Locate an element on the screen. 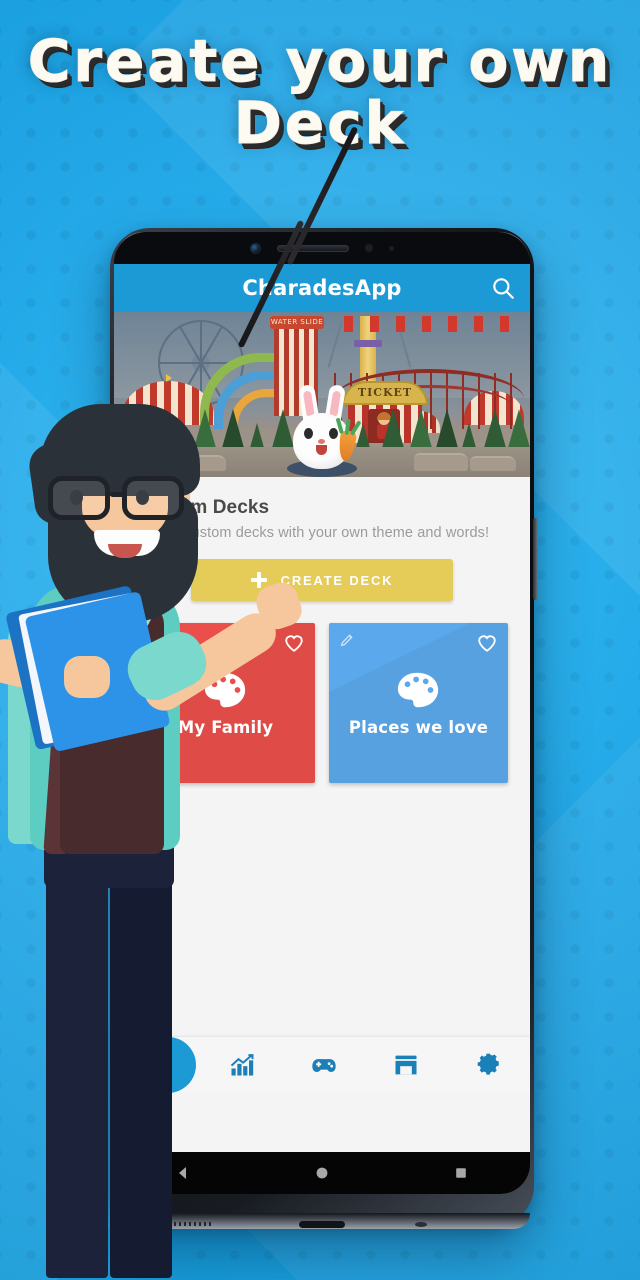 The height and width of the screenshot is (1280, 640). front-camera-icon is located at coordinates (255, 248).